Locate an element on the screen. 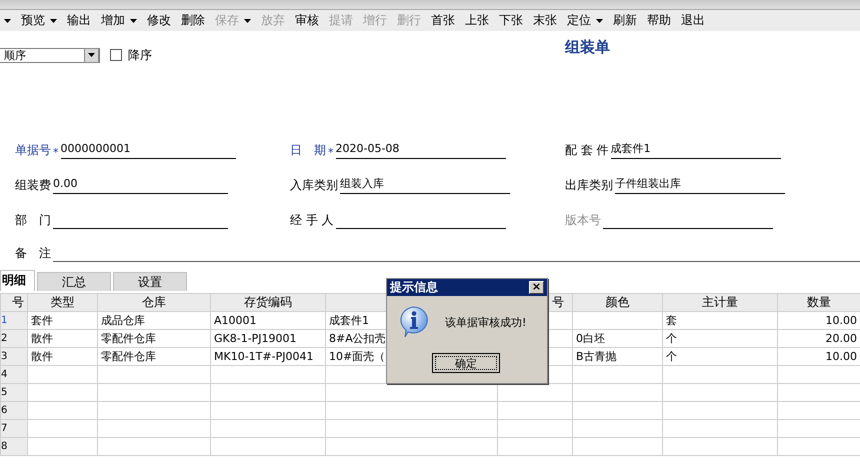 This screenshot has height=471, width=860. input-field: 成套件1 is located at coordinates (695, 150).